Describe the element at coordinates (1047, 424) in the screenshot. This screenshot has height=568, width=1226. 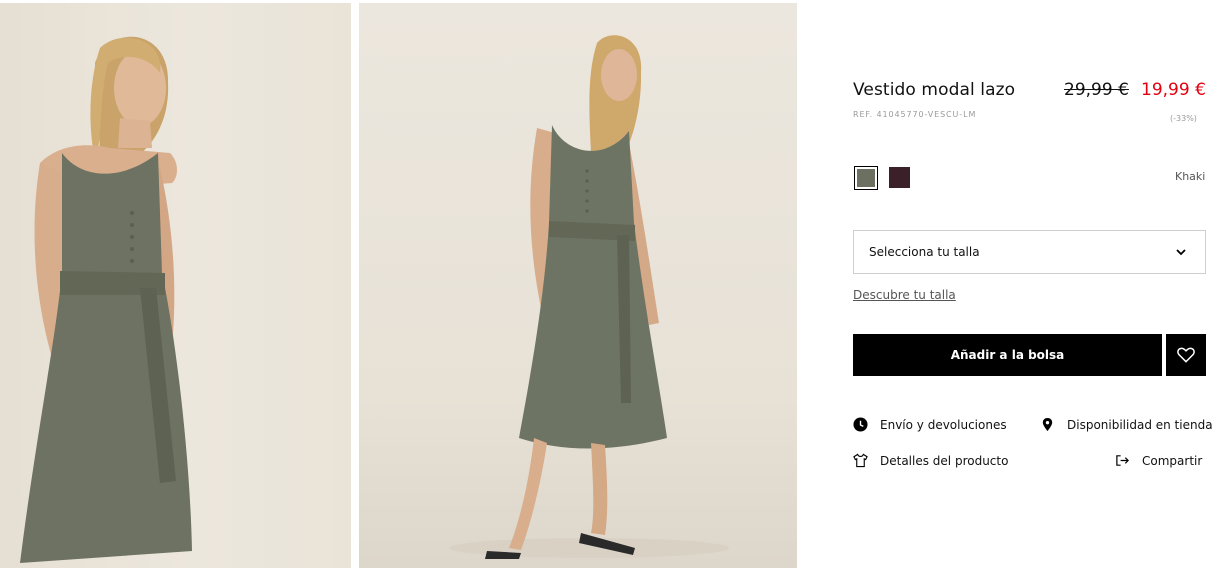
I see `location-pin-icon` at that location.